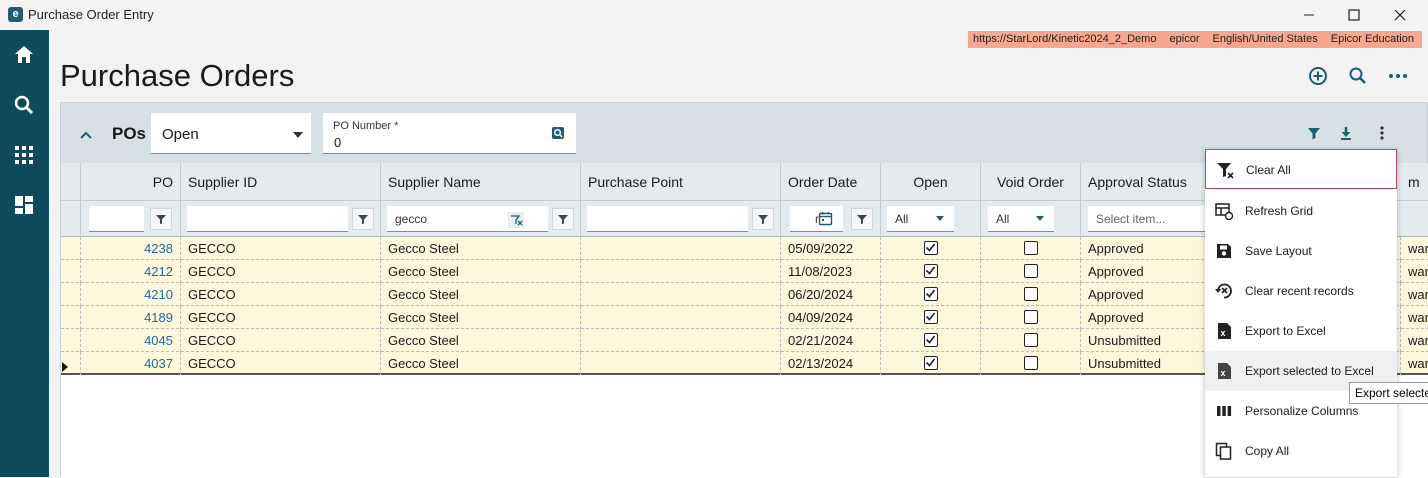 The width and height of the screenshot is (1428, 478). What do you see at coordinates (831, 294) in the screenshot?
I see `cell-order-date: 06/20/2024` at bounding box center [831, 294].